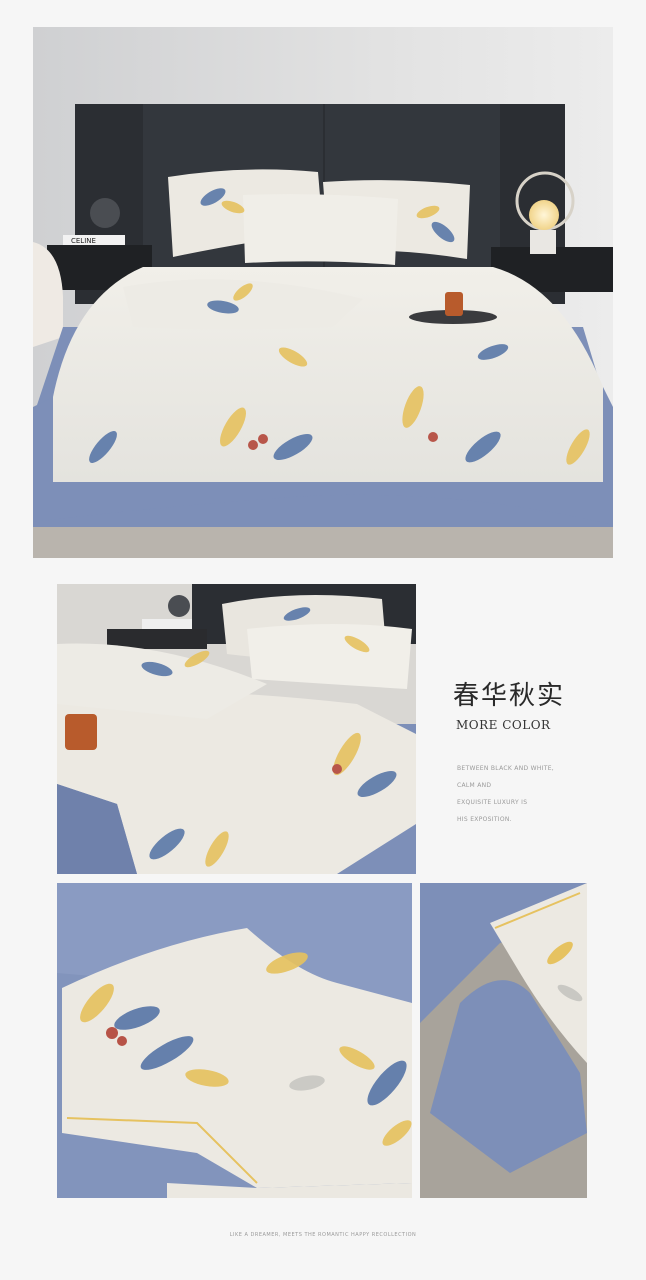  I want to click on description-line: HIS EXPOSITION., so click(484, 819).